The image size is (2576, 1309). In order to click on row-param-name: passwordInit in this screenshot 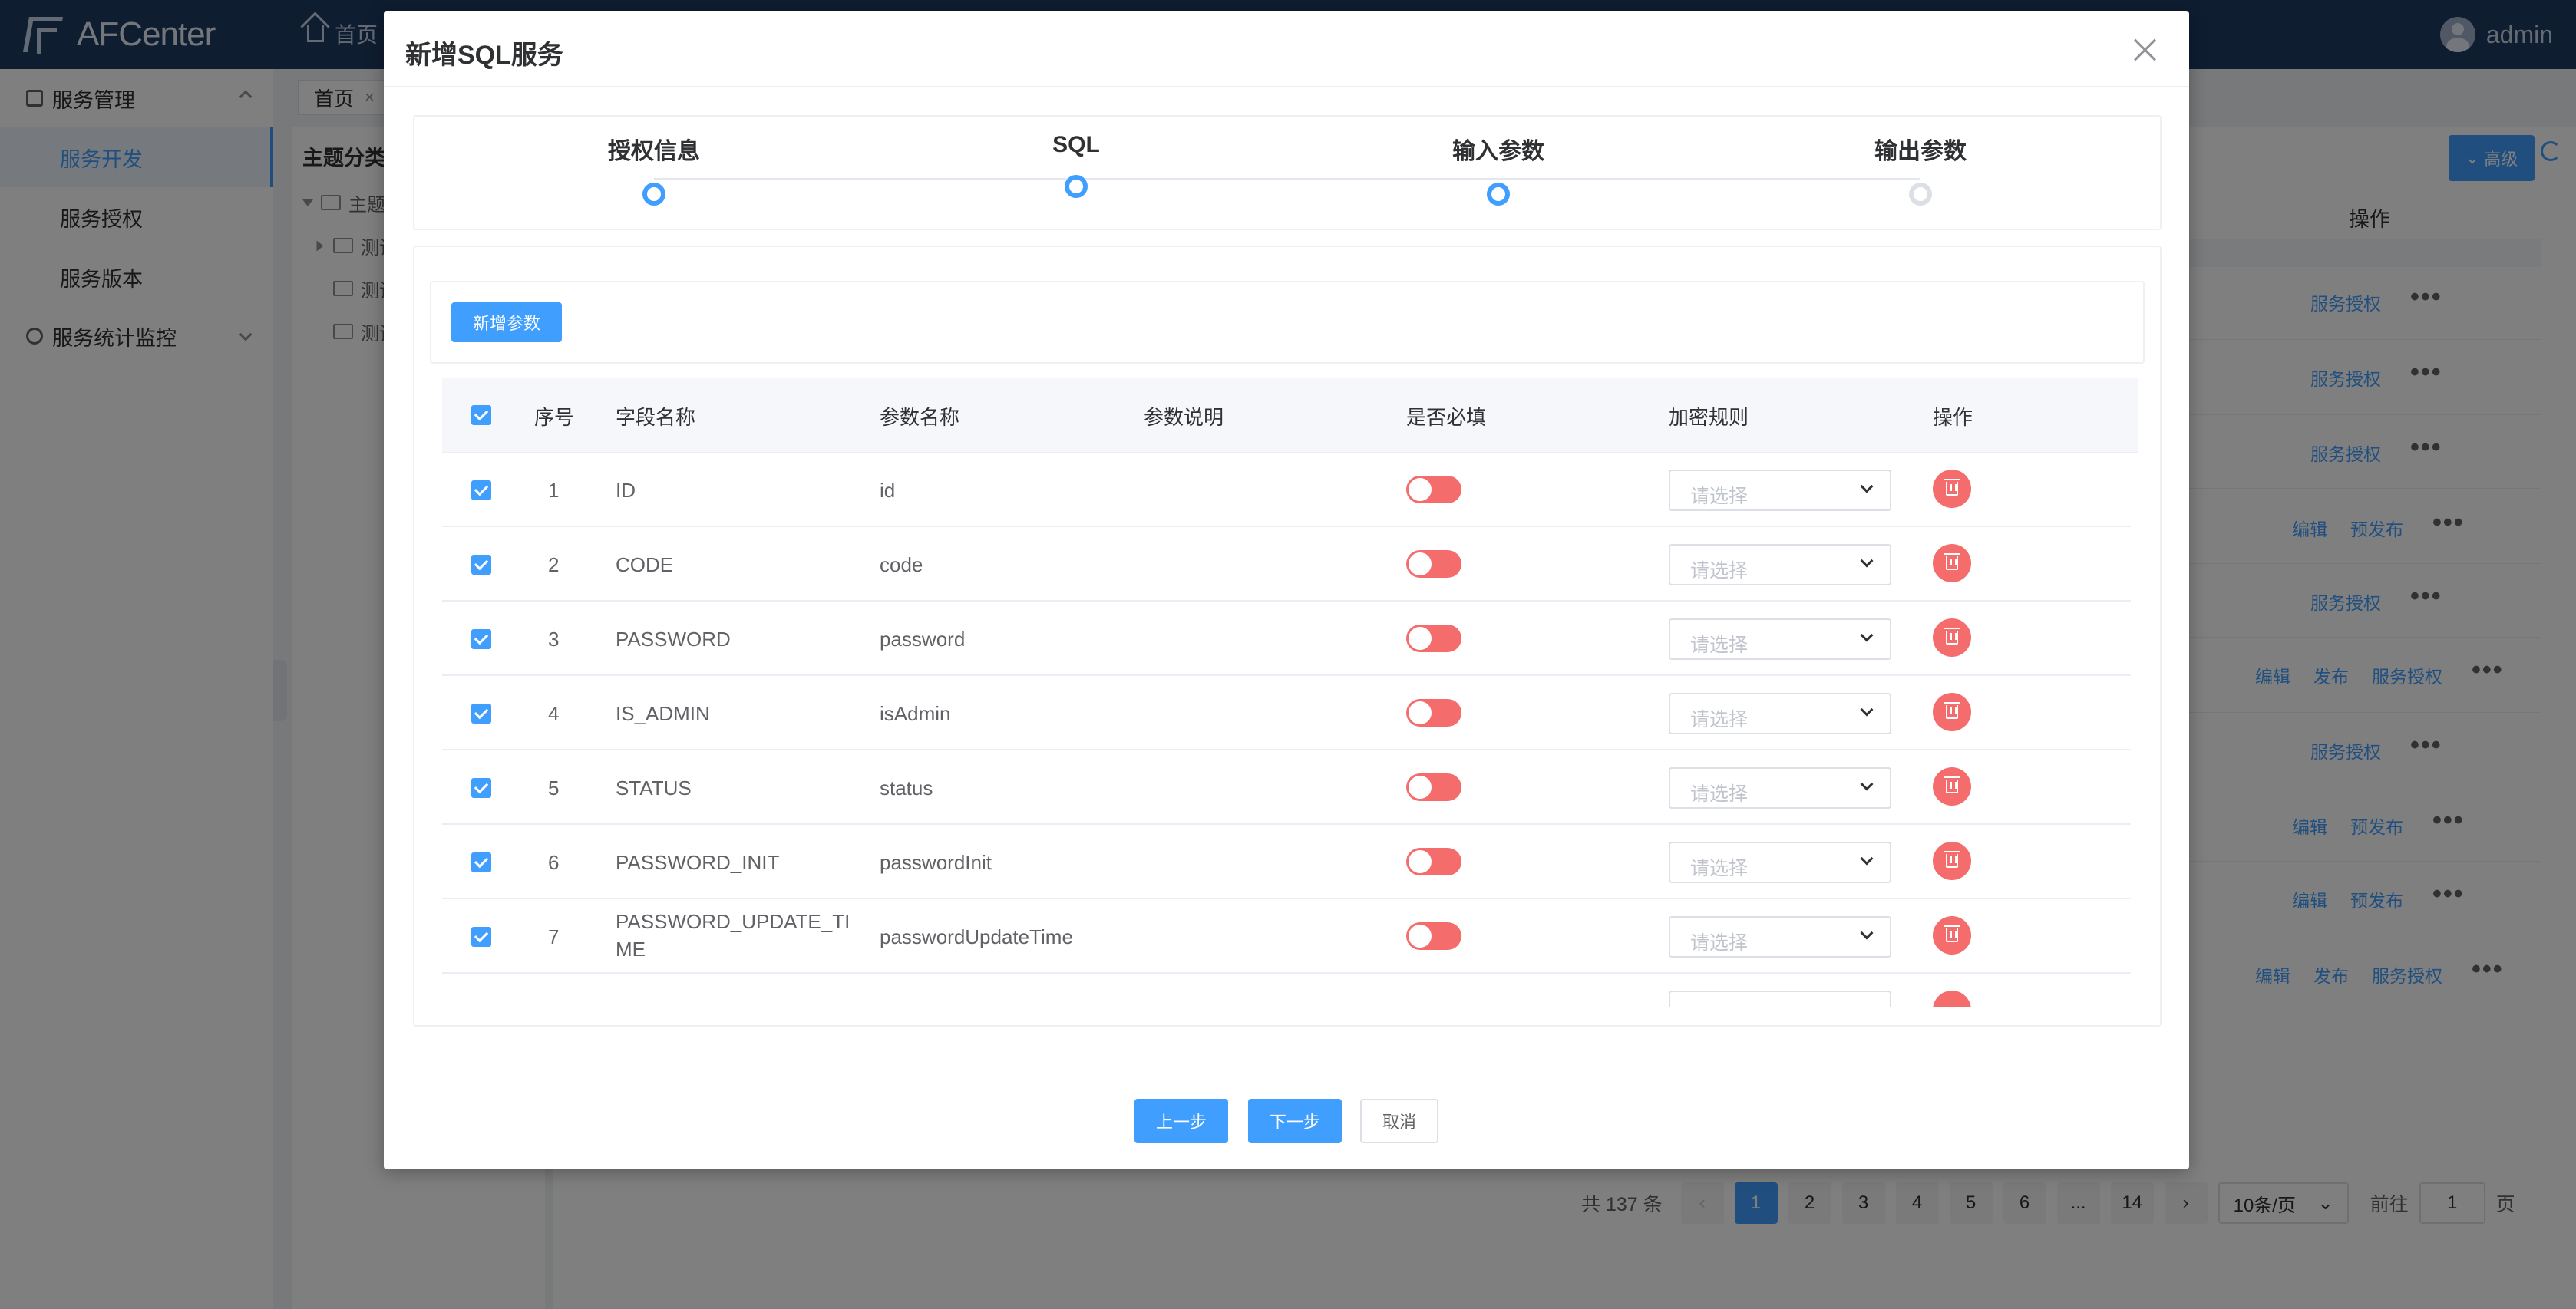, I will do `click(936, 862)`.